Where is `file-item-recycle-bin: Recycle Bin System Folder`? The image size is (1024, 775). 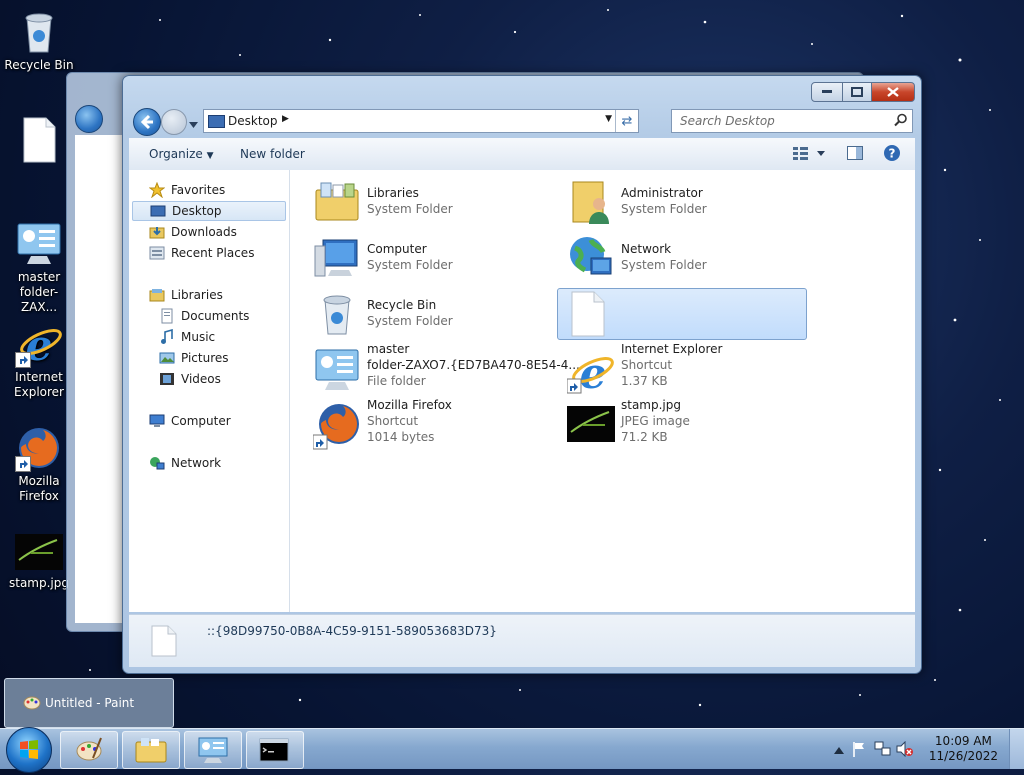
file-item-recycle-bin: Recycle Bin System Folder is located at coordinates (415, 313).